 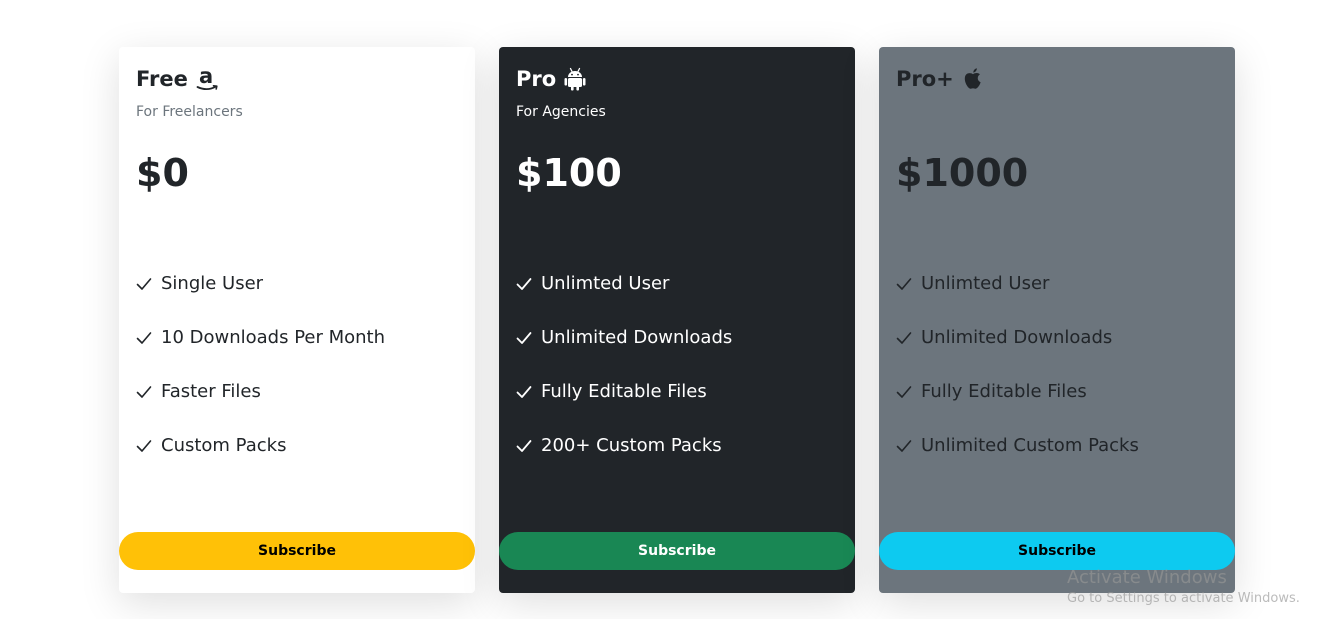 What do you see at coordinates (189, 112) in the screenshot?
I see `plan-subtitle: For Freelancers` at bounding box center [189, 112].